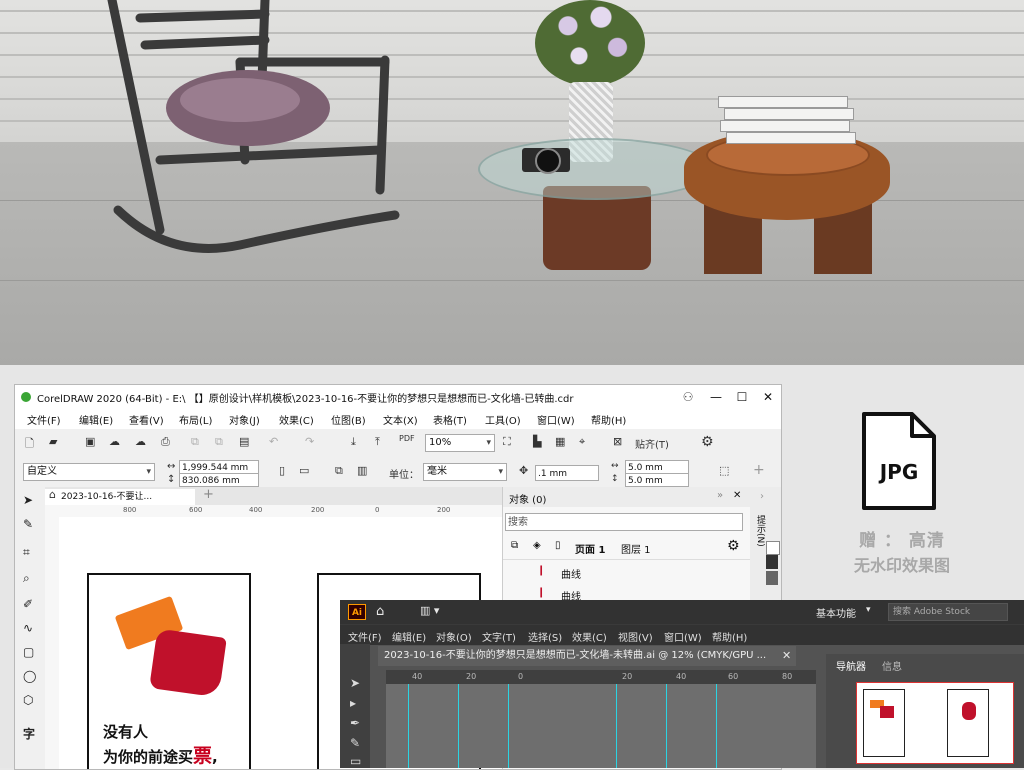  Describe the element at coordinates (339, 471) in the screenshot. I see `all-pages-icon: ⧉` at that location.